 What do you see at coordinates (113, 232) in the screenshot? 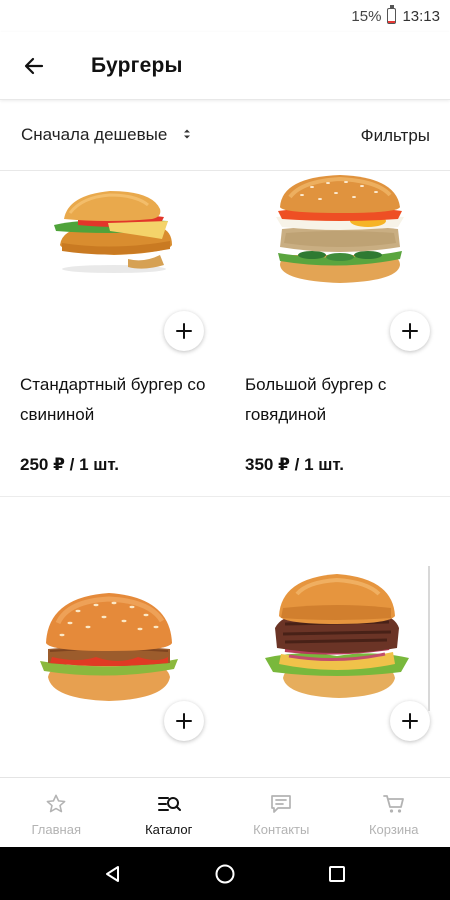
I see `product-image-pork-burger` at bounding box center [113, 232].